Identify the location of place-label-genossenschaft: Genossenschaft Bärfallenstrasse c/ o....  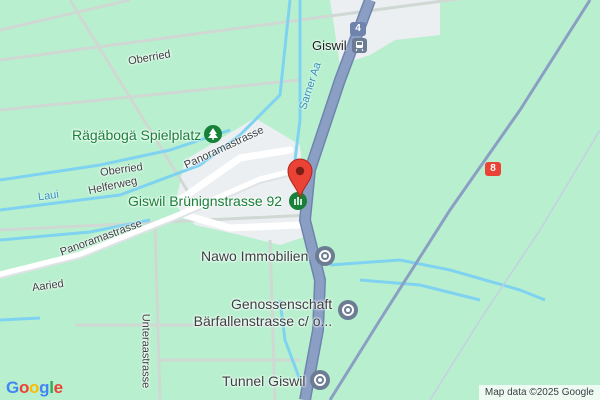
(263, 313).